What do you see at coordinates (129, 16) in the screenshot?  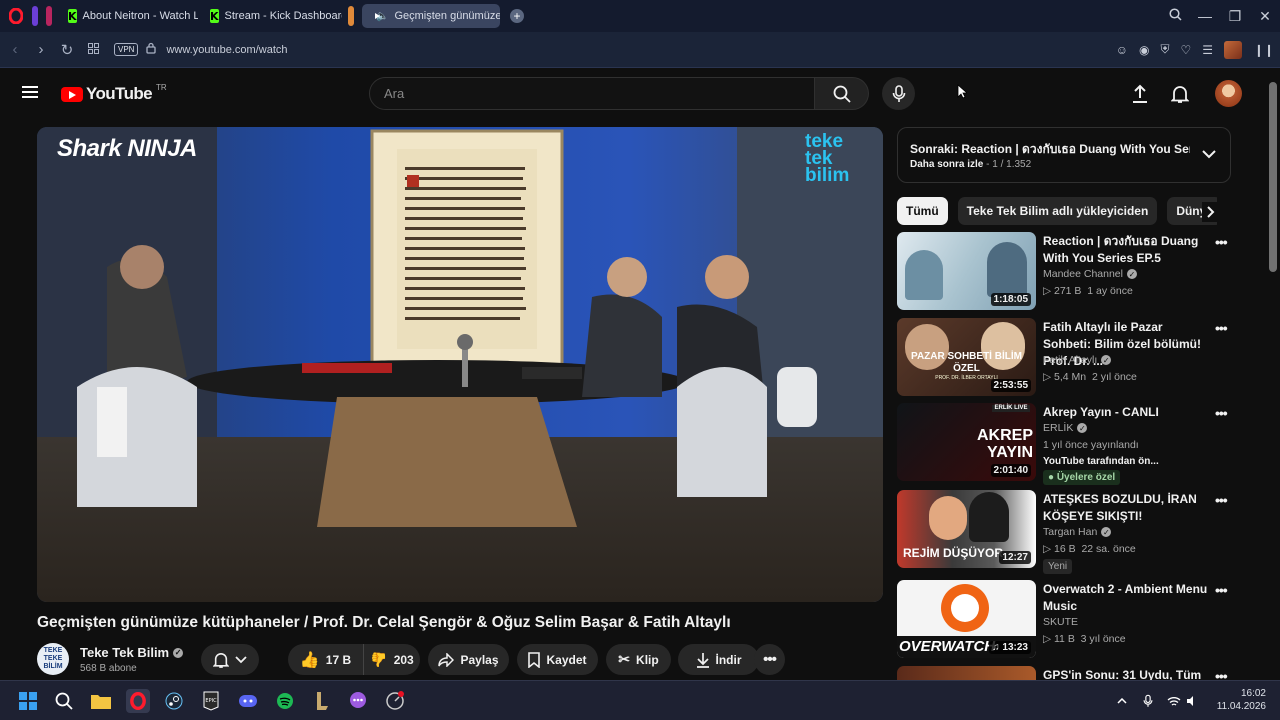 I see `tab-about-neitron: K About Neitron - Watch Liv` at bounding box center [129, 16].